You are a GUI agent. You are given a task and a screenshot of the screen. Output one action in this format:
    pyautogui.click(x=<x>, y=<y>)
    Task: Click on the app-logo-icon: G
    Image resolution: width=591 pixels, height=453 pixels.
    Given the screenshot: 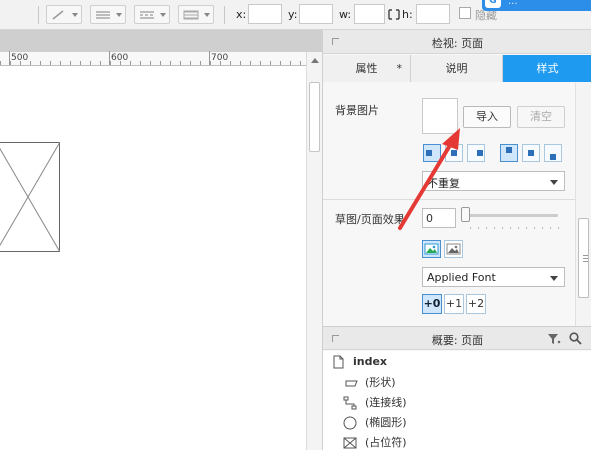 What is the action you would take?
    pyautogui.click(x=493, y=4)
    